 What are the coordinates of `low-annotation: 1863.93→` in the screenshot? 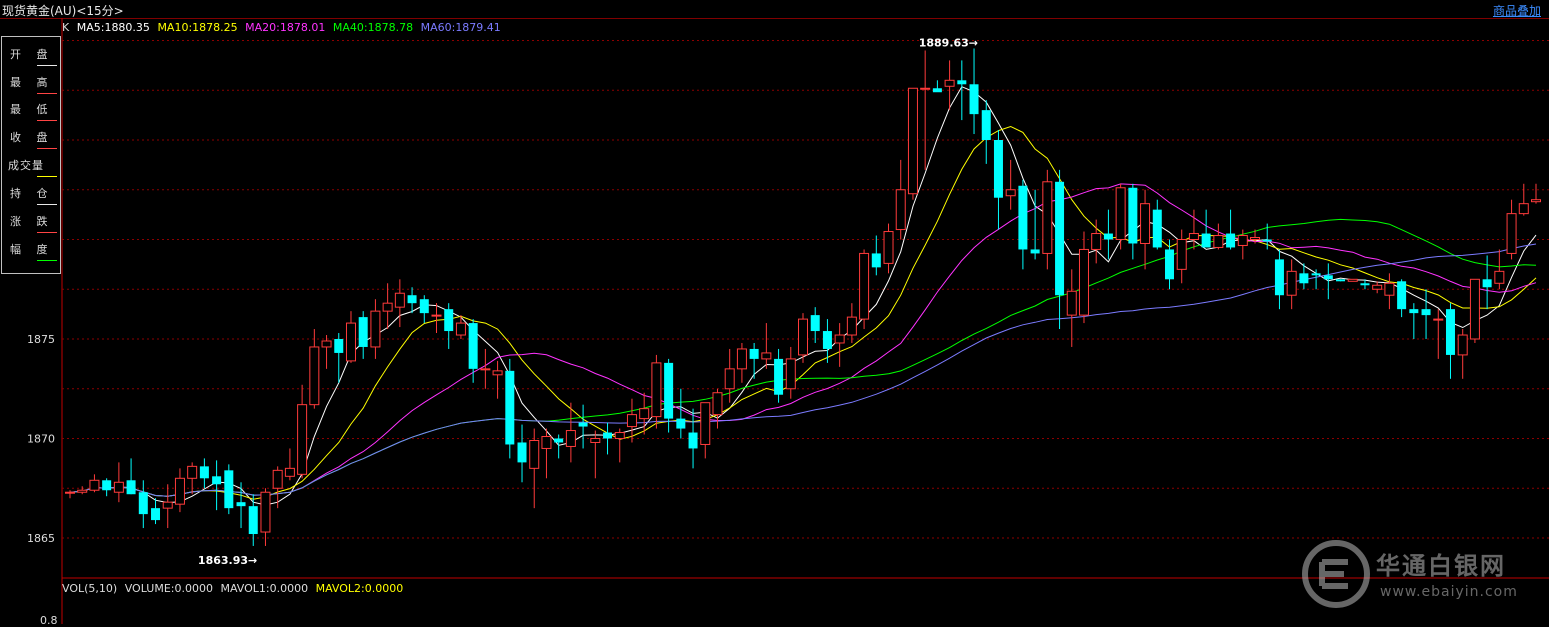 It's located at (227, 560).